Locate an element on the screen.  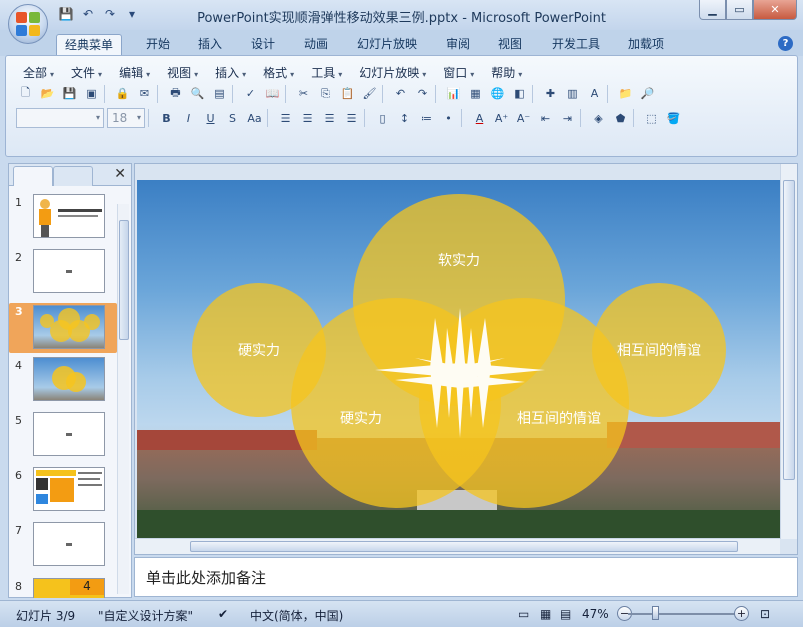
slide-vertical-scrollbar is located at coordinates (788, 351).